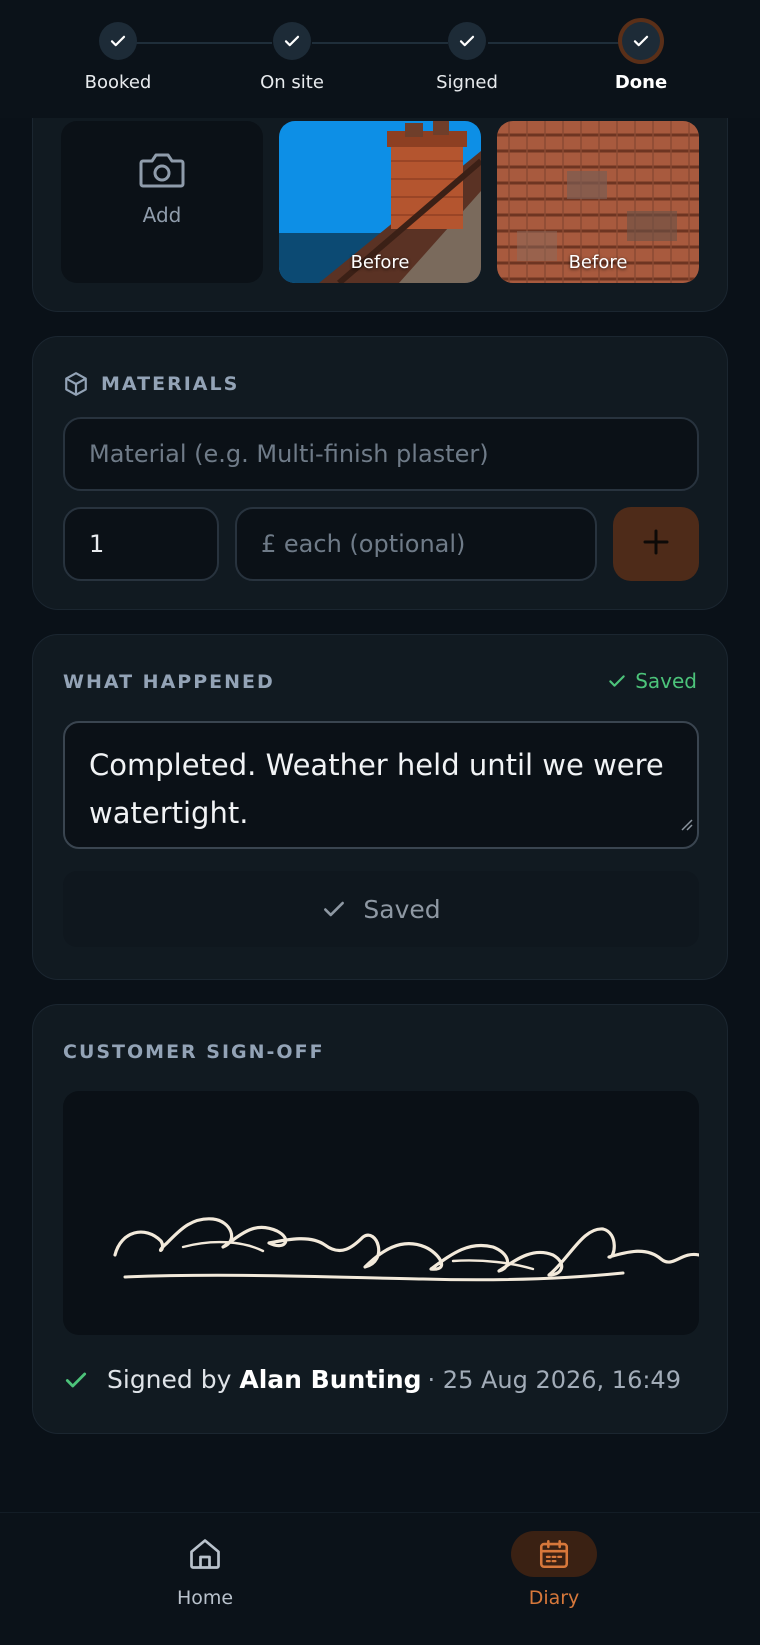  Describe the element at coordinates (162, 172) in the screenshot. I see `camera-icon` at that location.